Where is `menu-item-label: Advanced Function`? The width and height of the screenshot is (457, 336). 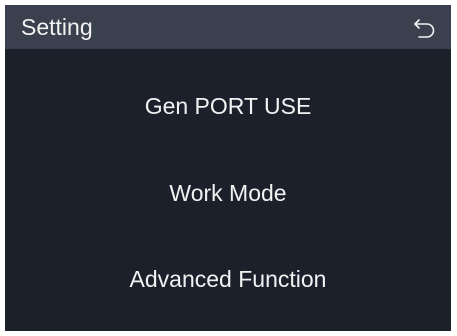 menu-item-label: Advanced Function is located at coordinates (228, 279).